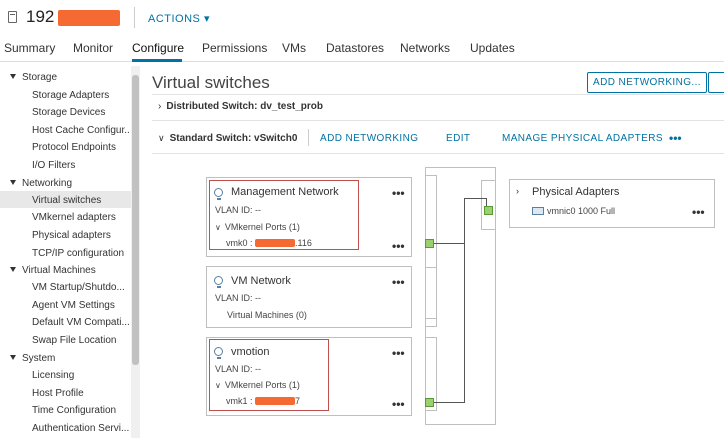 The height and width of the screenshot is (438, 724). Describe the element at coordinates (135, 220) in the screenshot. I see `sidebar-scrollbar-thumb` at that location.